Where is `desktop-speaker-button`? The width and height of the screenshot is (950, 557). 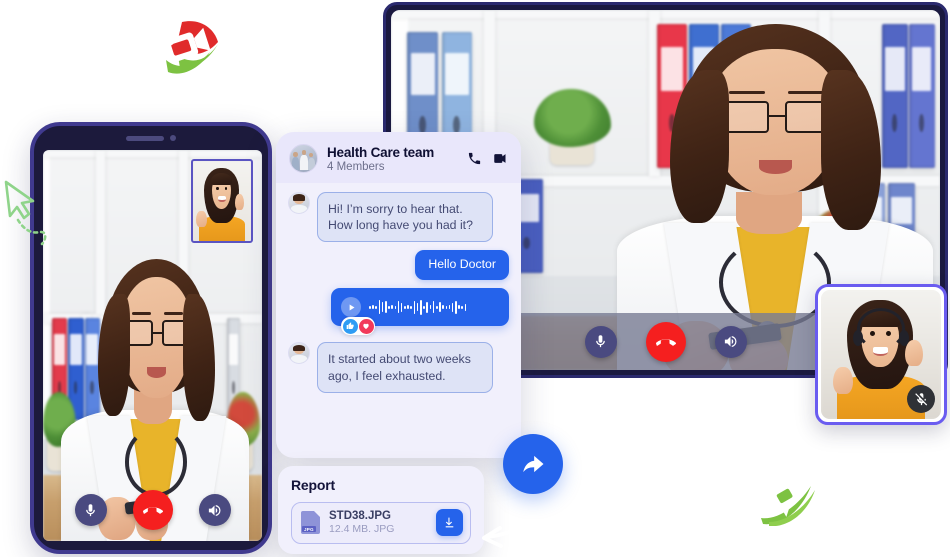 desktop-speaker-button is located at coordinates (730, 341).